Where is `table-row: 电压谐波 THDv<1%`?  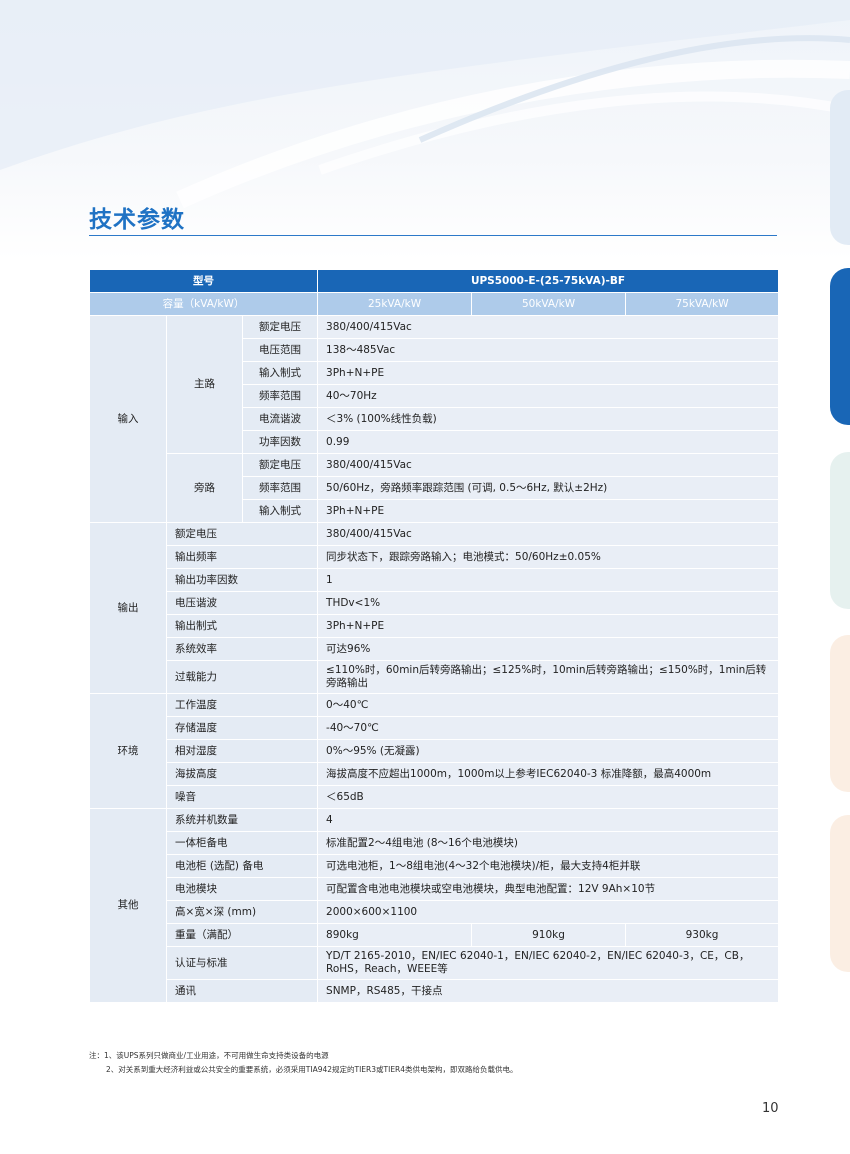
table-row: 电压谐波 THDv<1% is located at coordinates (435, 603).